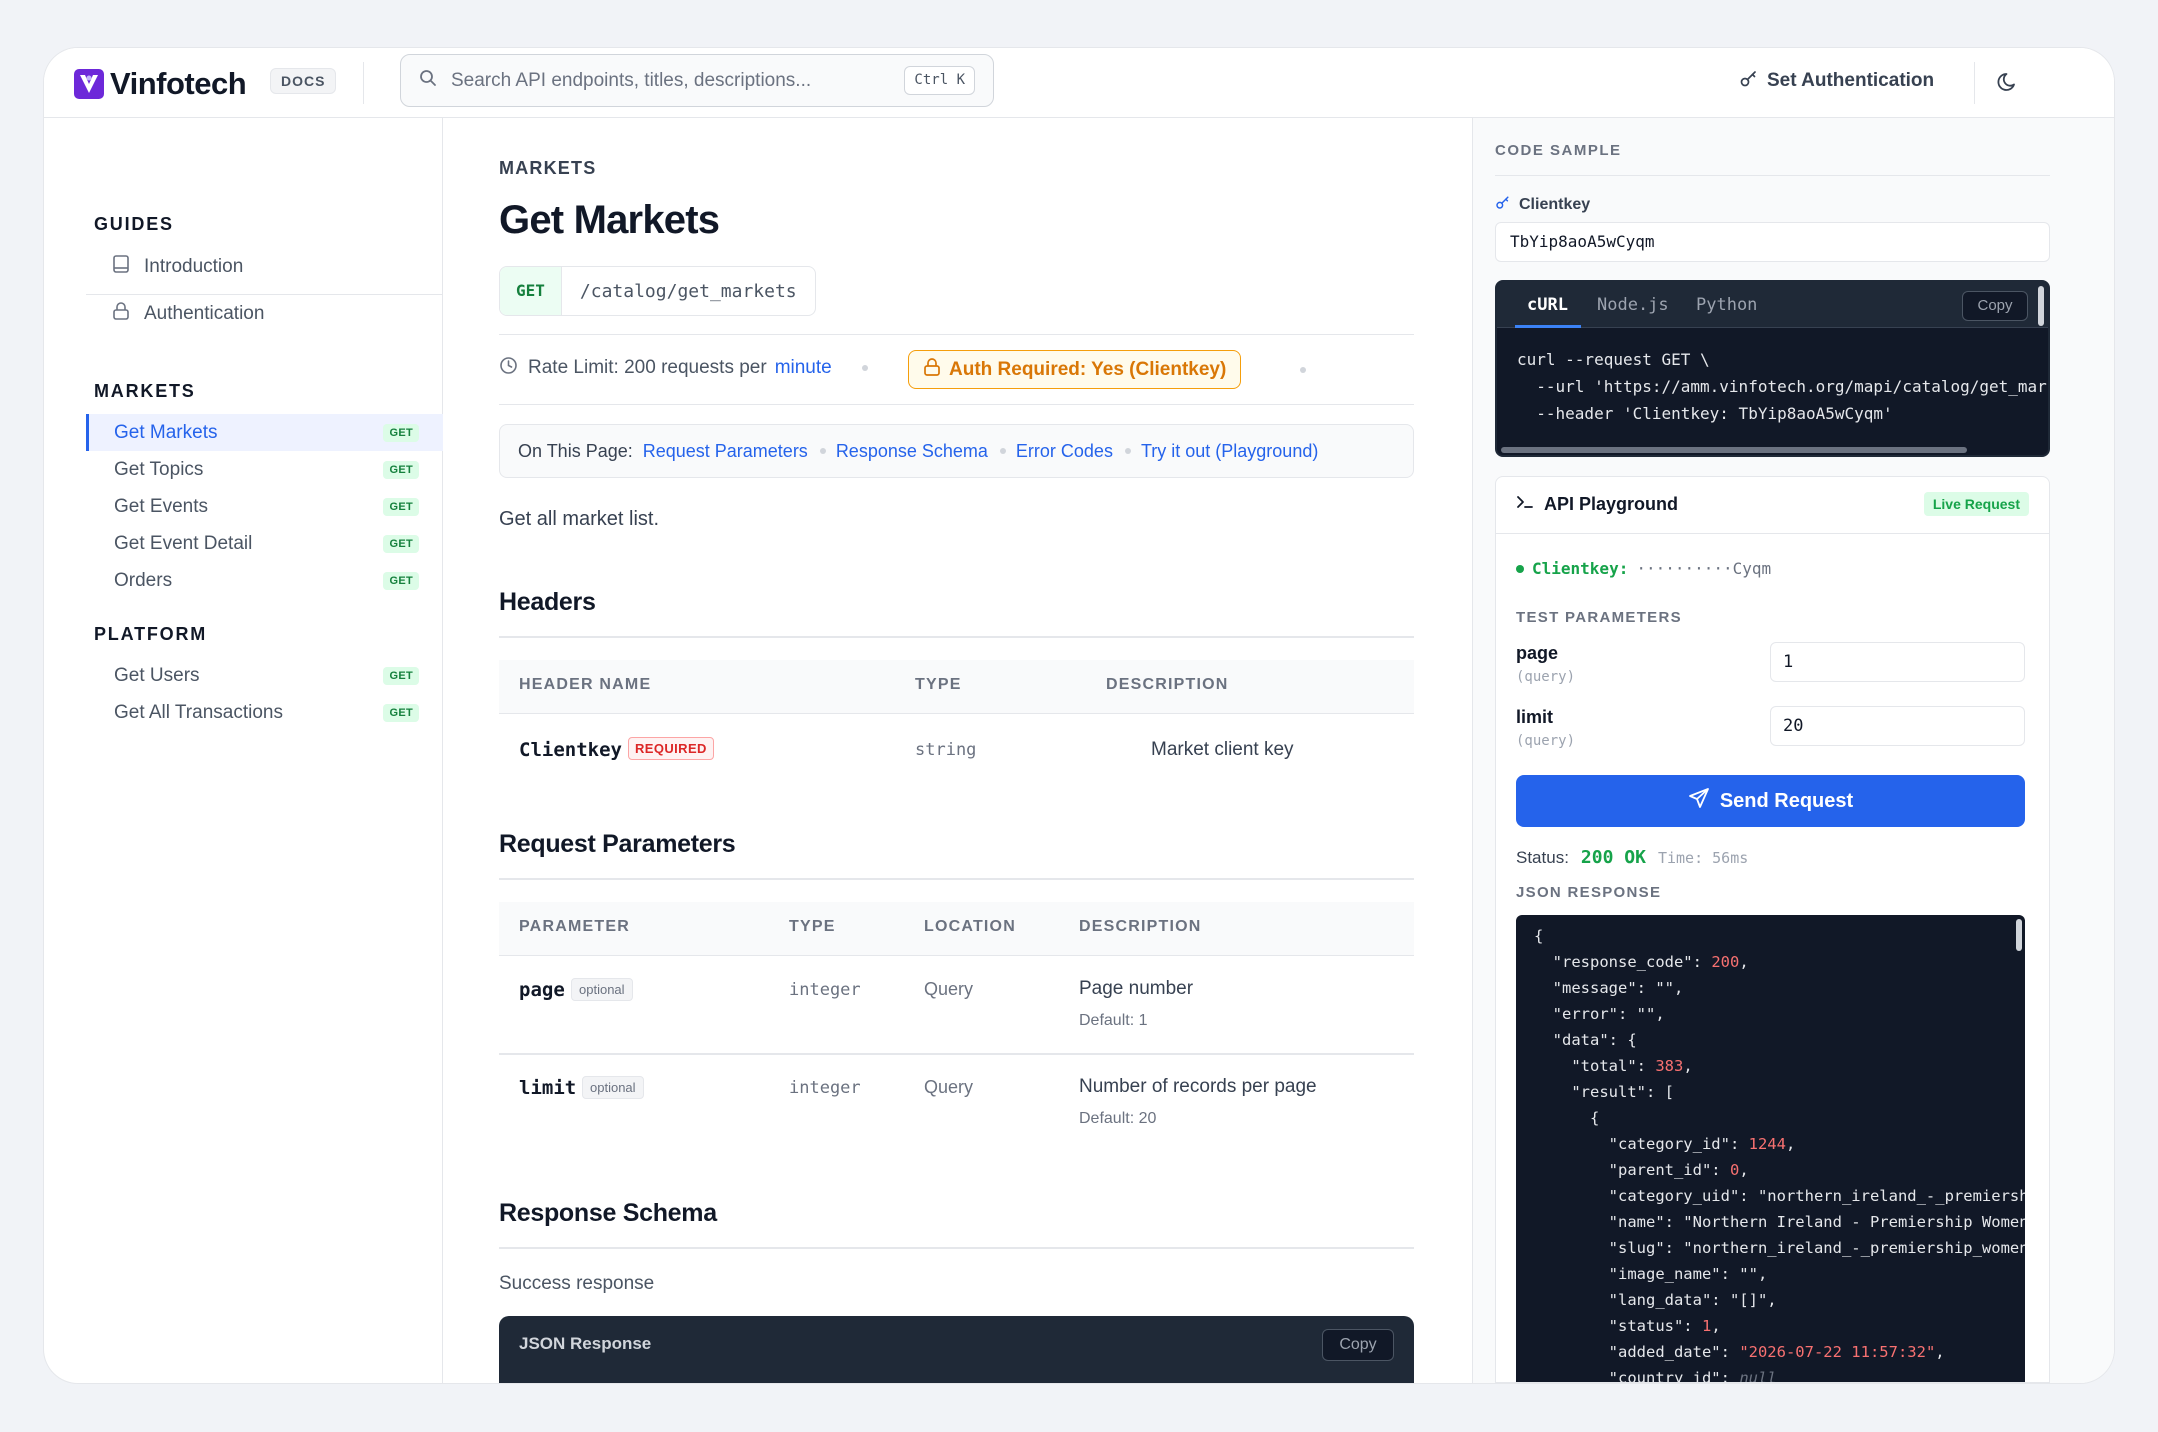 This screenshot has height=1432, width=2158. Describe the element at coordinates (89, 84) in the screenshot. I see `vinfotech-logo-icon` at that location.